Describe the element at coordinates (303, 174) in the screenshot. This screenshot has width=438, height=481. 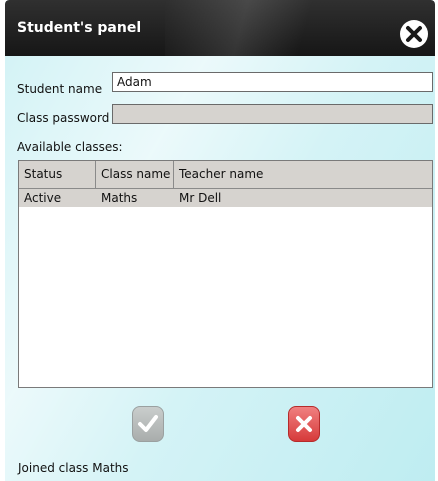
I see `column-header-teacher-name: Teacher name` at that location.